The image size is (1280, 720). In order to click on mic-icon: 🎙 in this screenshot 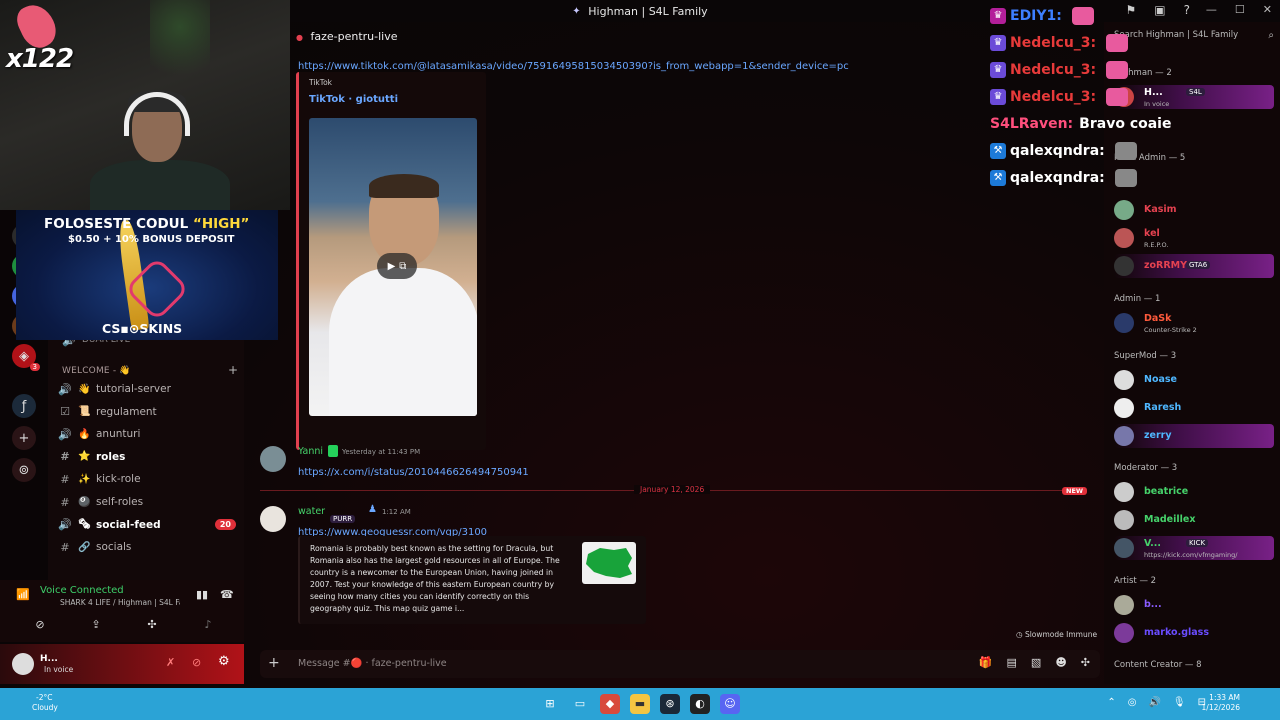, I will do `click(1179, 702)`.